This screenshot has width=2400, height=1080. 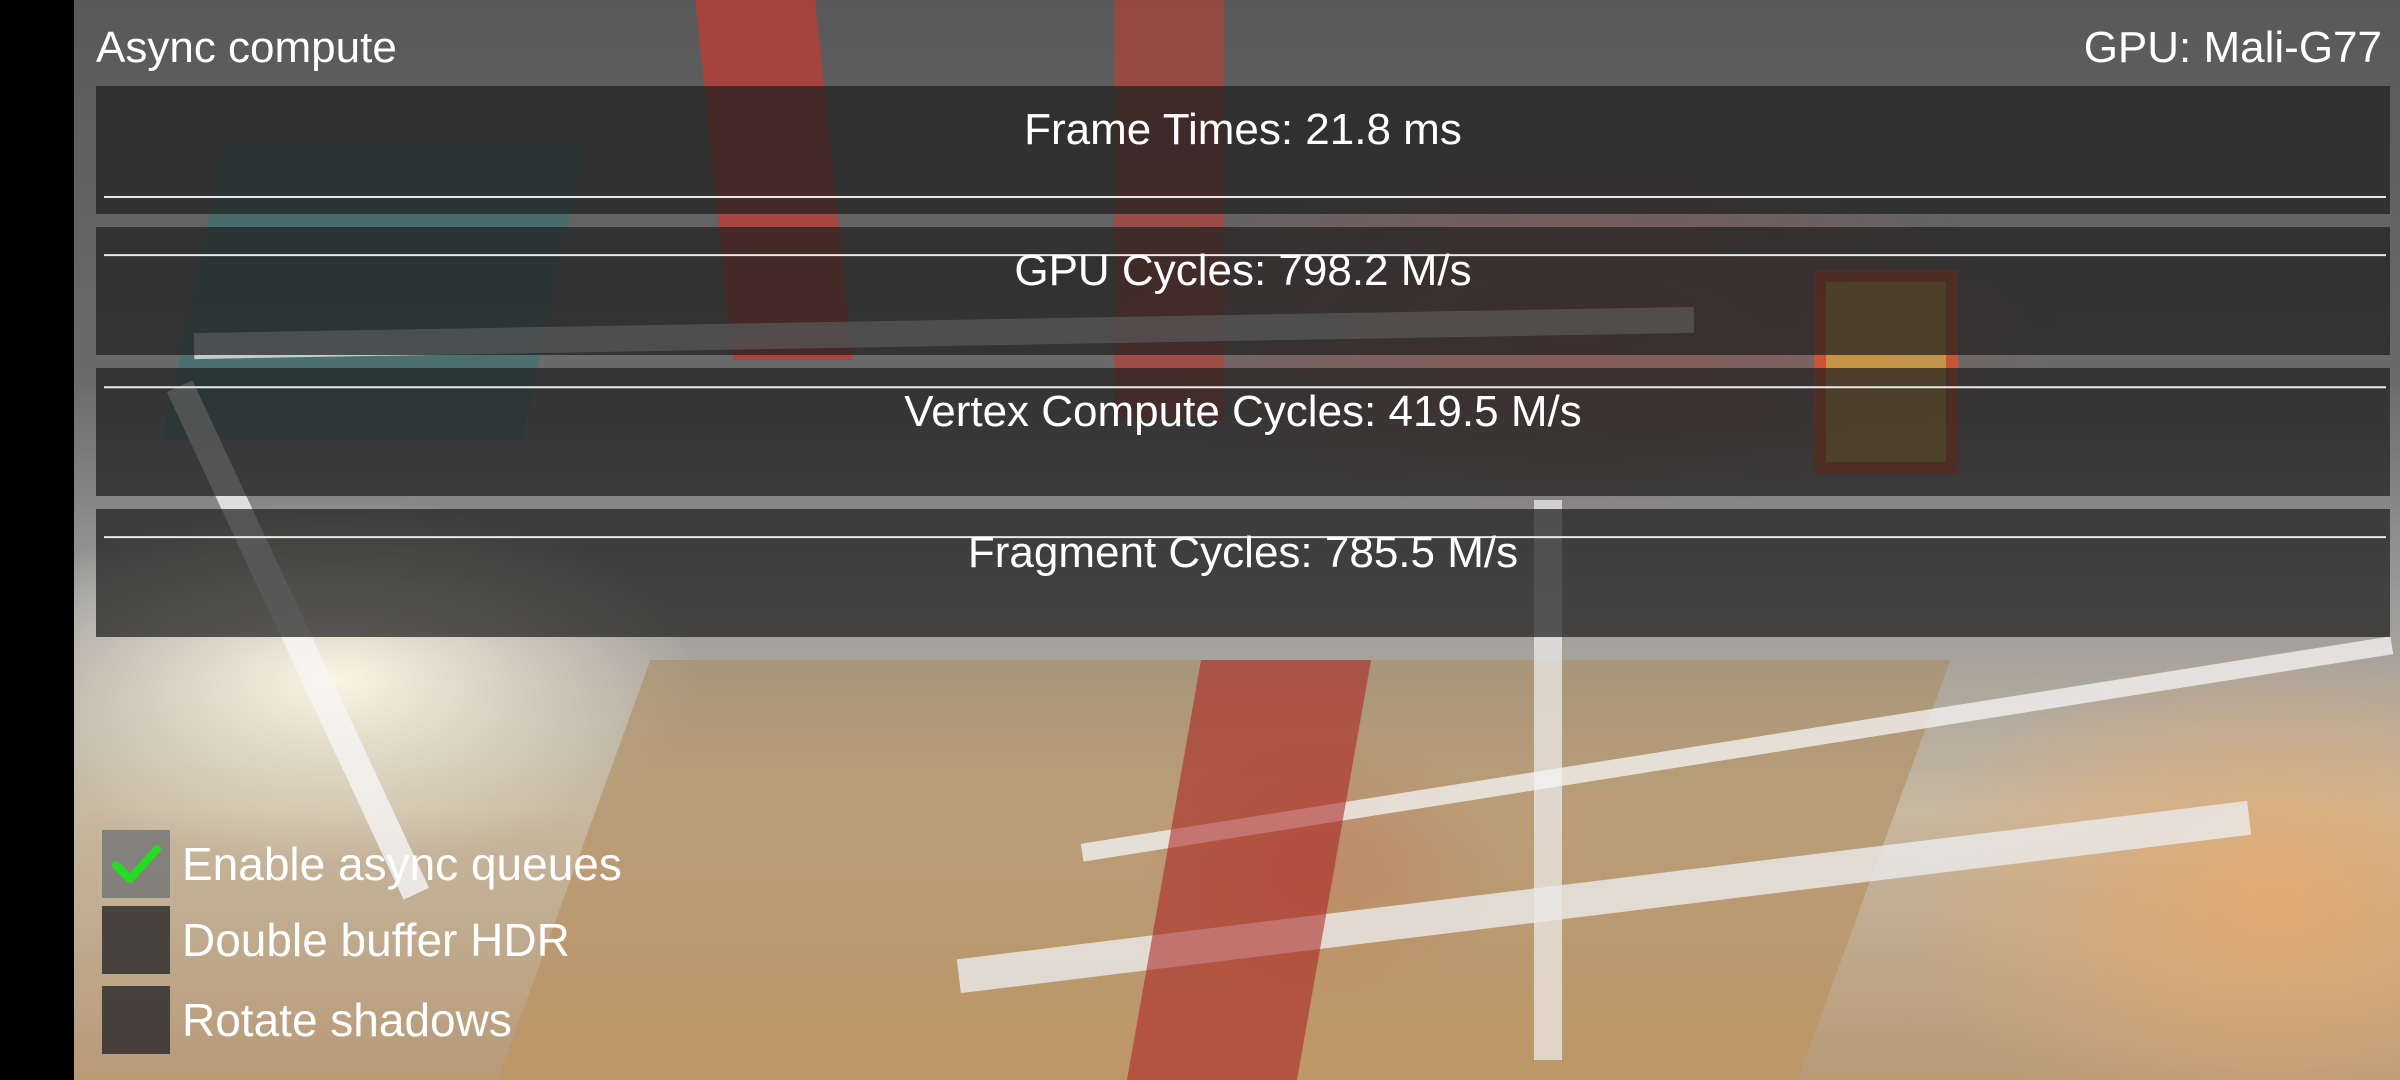 I want to click on option-label-enable-async-queues: Enable async queues, so click(x=402, y=864).